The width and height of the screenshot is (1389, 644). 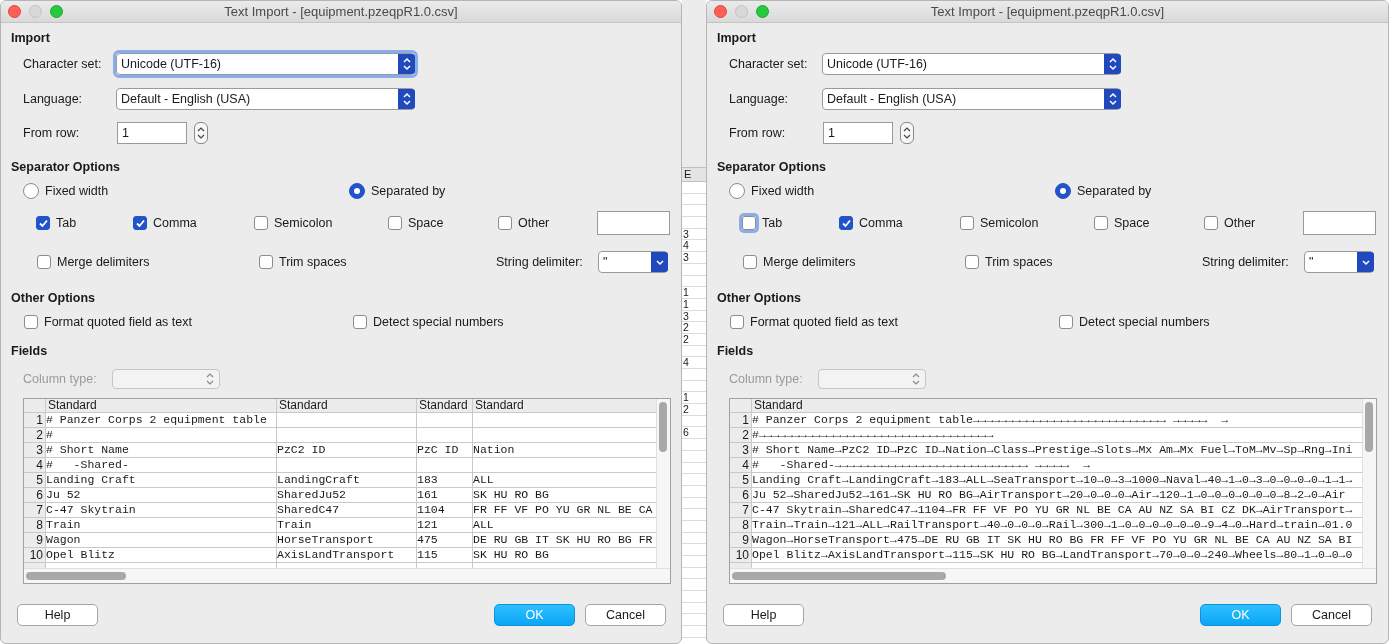 What do you see at coordinates (161, 420) in the screenshot?
I see `table-cell: # Panzer Corps 2 equipment table` at bounding box center [161, 420].